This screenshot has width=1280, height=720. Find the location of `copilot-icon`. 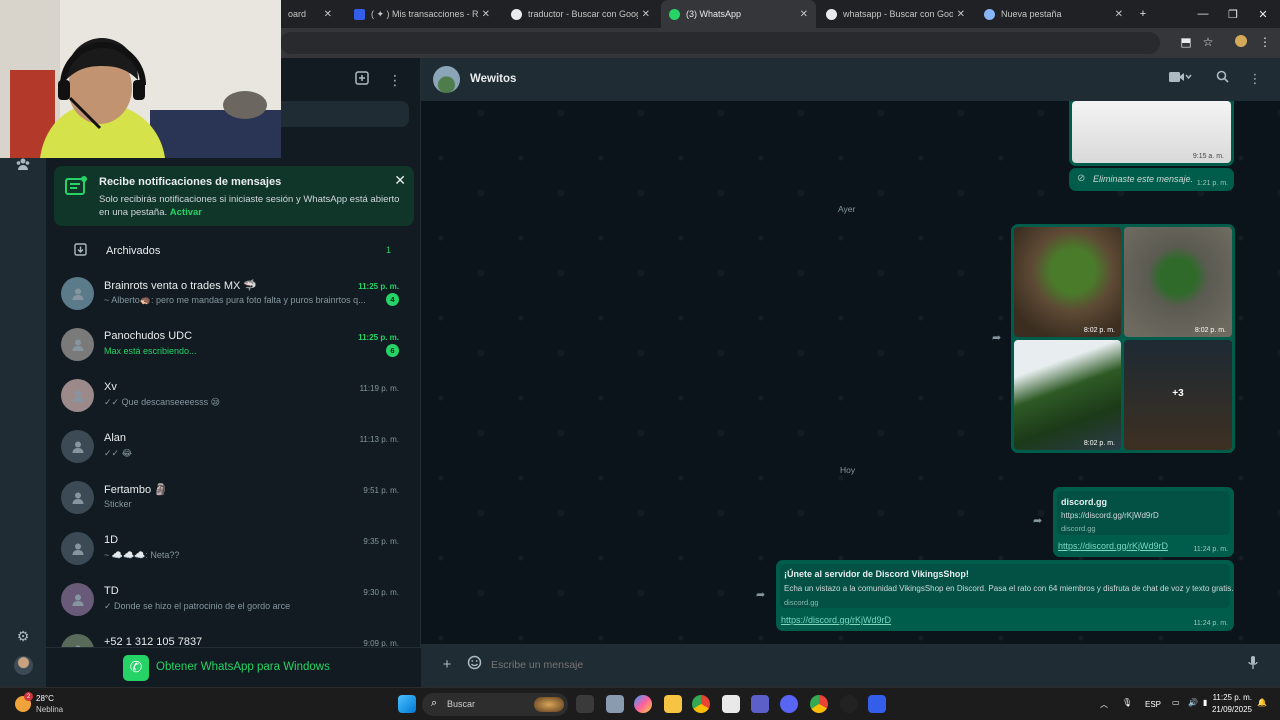

copilot-icon is located at coordinates (643, 704).